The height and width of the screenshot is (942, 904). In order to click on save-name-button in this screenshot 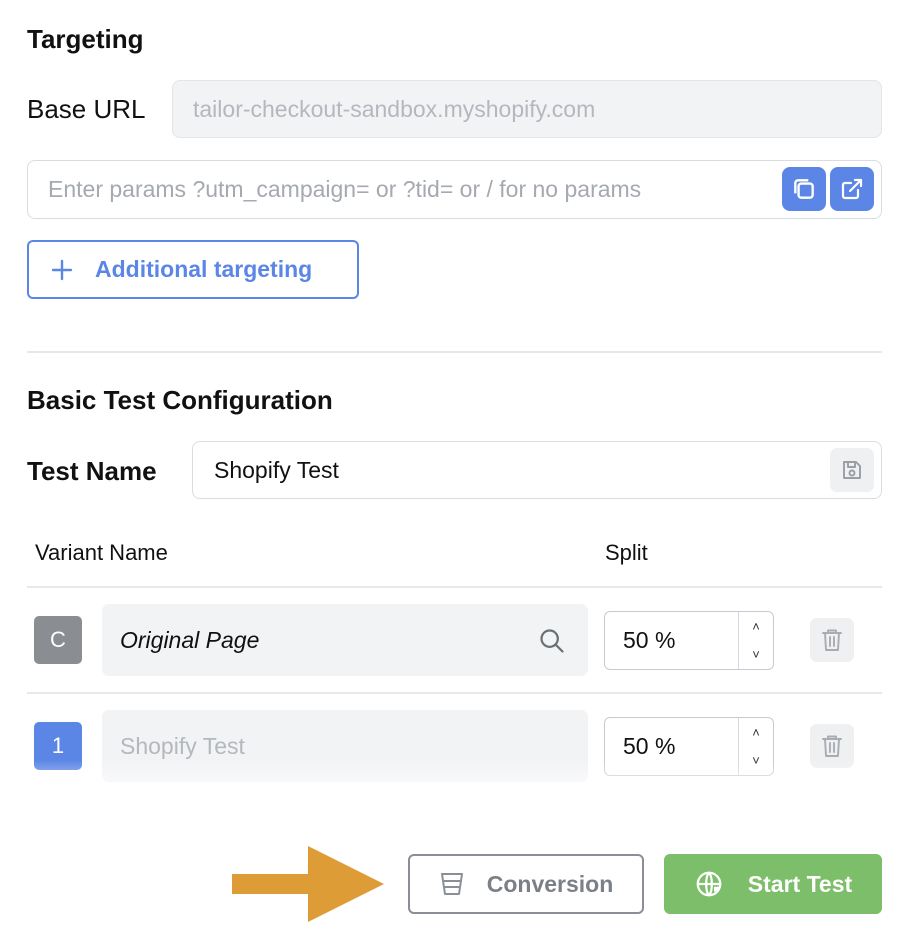, I will do `click(852, 470)`.